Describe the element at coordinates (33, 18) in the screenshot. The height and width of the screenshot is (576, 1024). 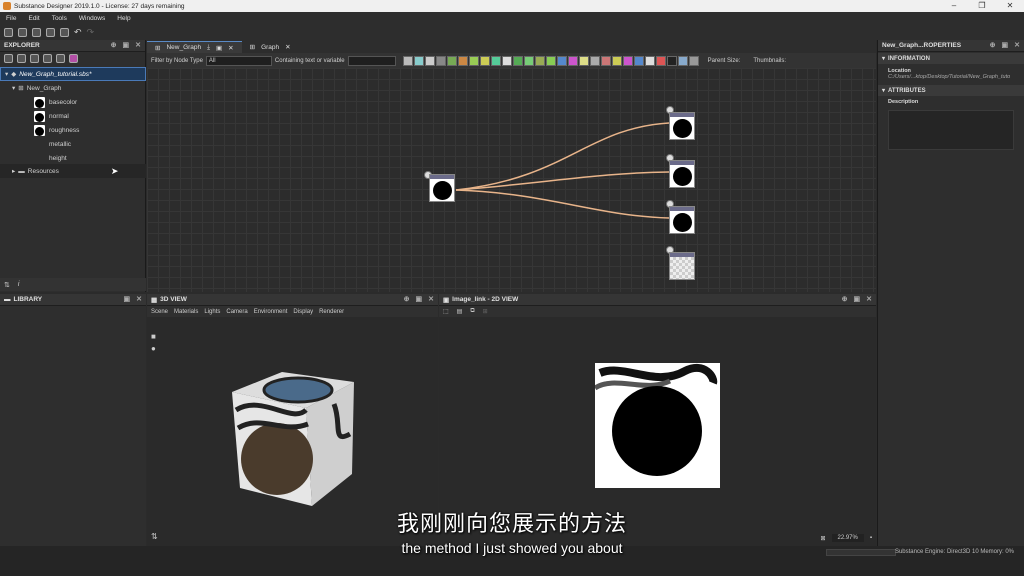
I see `menu-edit: Edit` at that location.